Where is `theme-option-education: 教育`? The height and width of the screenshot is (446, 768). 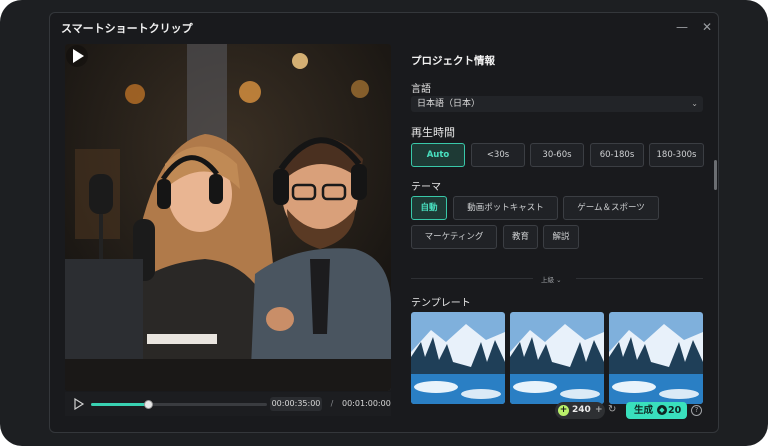
theme-option-education: 教育 is located at coordinates (520, 237).